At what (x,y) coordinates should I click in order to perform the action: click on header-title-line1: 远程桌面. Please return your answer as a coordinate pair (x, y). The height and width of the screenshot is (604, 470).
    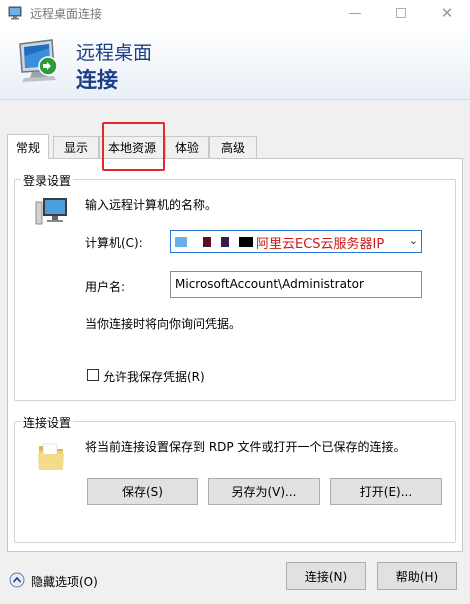
    Looking at the image, I should click on (114, 53).